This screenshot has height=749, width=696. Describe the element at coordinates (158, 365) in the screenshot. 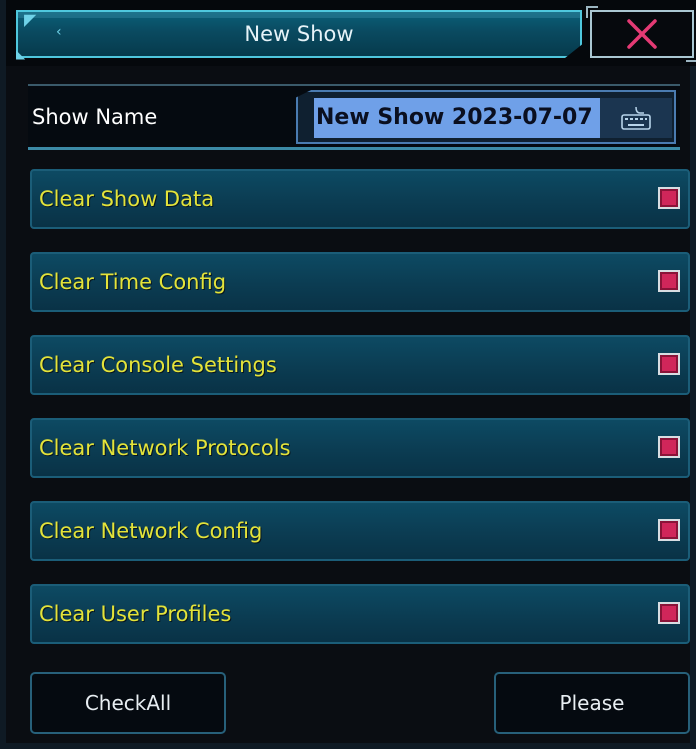

I see `option-label: Clear Console Settings` at that location.